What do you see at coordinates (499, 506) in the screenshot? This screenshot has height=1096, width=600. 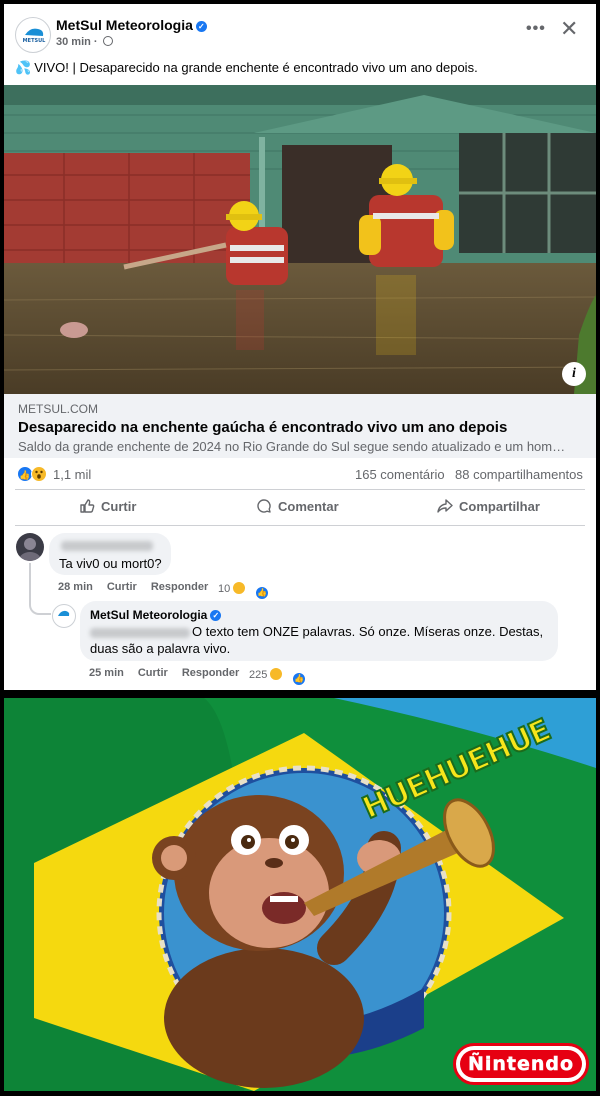 I see `share-label: Compartilhar` at bounding box center [499, 506].